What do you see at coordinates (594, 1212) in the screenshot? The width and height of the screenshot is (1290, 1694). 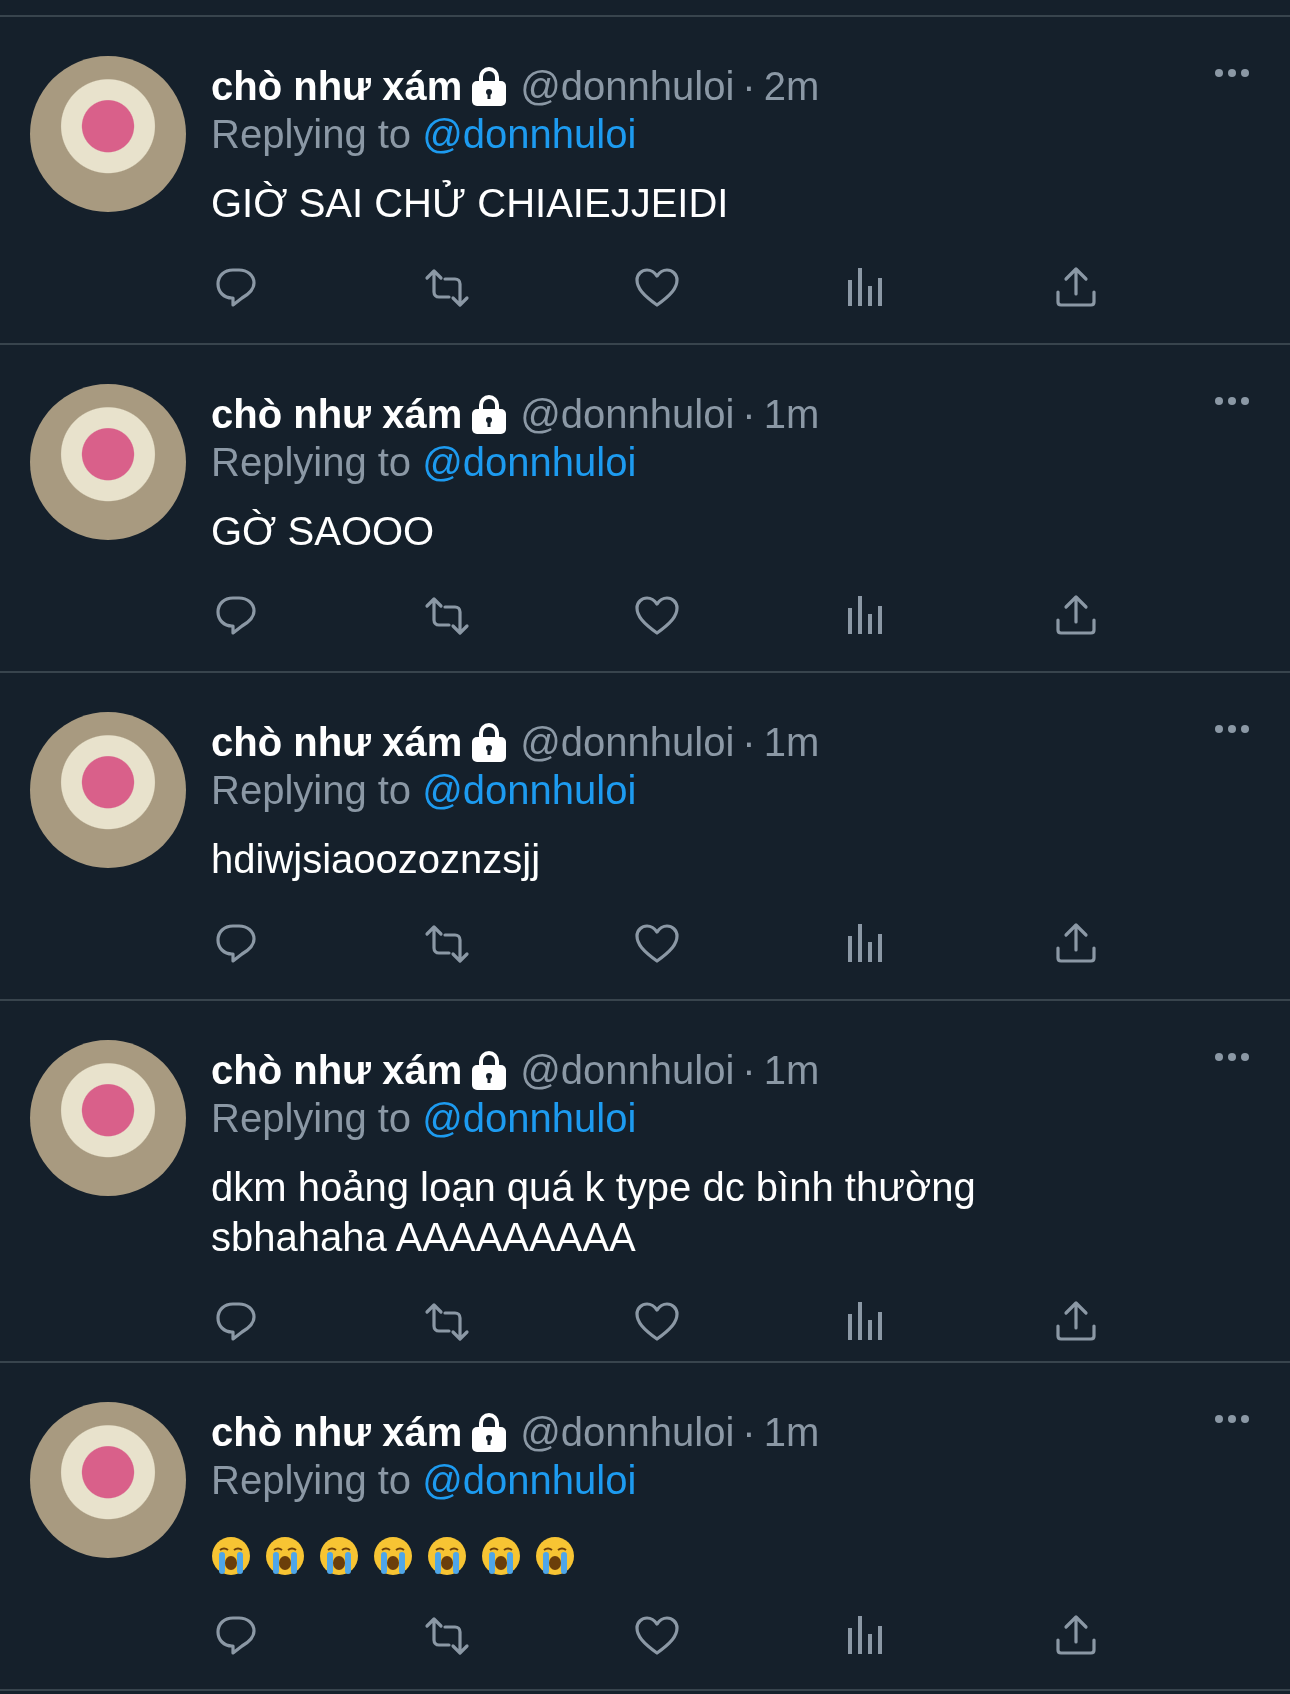 I see `tweet-text: dkm hoảng loạn quá k type dc bình thường sbhahaha AAAAAAAAA` at bounding box center [594, 1212].